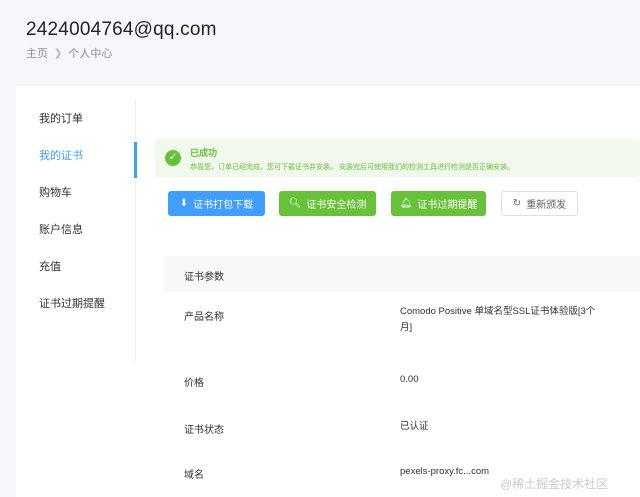  Describe the element at coordinates (76, 267) in the screenshot. I see `sidebar-item-recharge: 充值` at that location.